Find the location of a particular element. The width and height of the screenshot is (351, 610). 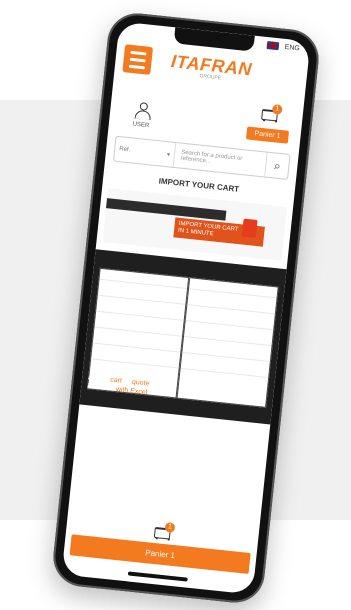

office-icon is located at coordinates (249, 228).